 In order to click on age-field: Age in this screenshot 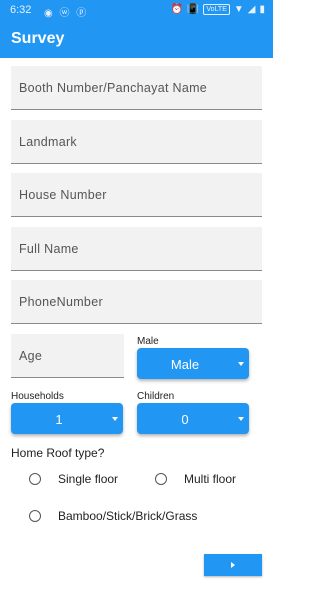, I will do `click(67, 356)`.